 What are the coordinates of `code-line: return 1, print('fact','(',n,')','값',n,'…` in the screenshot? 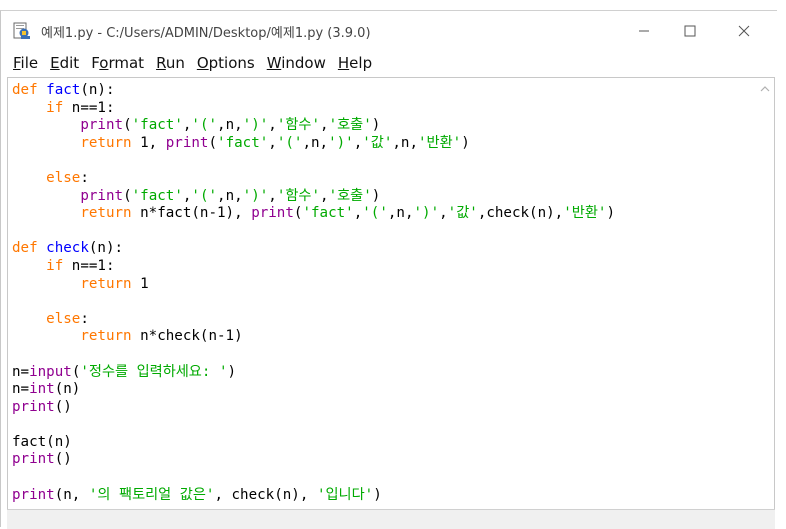 It's located at (275, 142).